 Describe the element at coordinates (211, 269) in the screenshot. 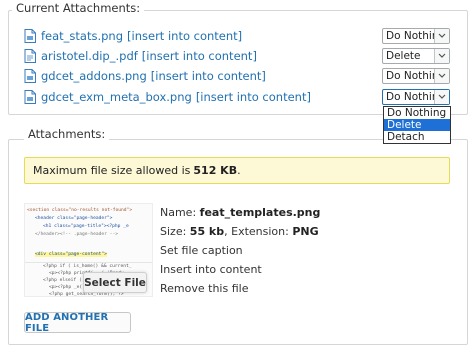

I see `insert-into-content-link: Insert into content` at that location.